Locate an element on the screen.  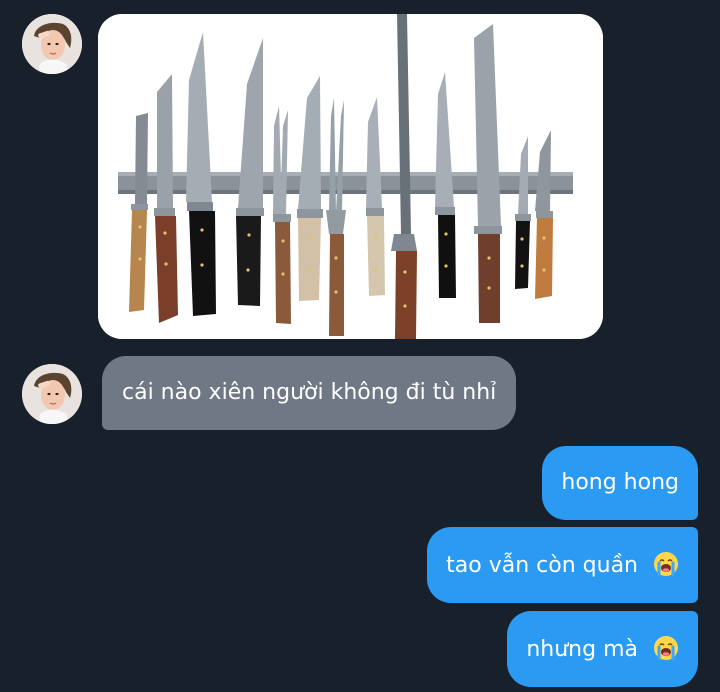
outgoing-message: nhưng mà is located at coordinates (602, 649).